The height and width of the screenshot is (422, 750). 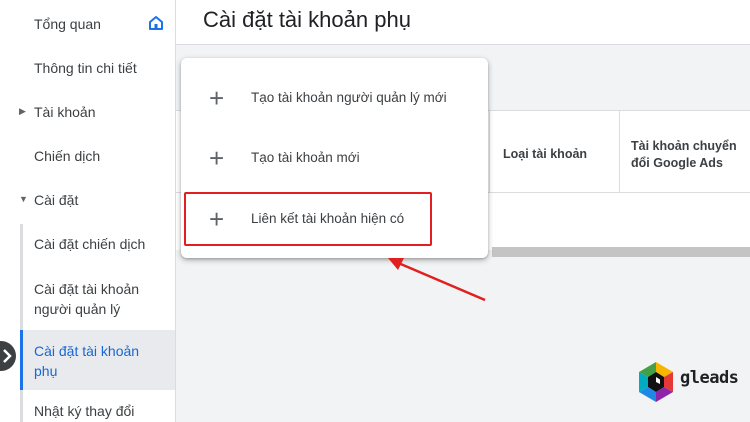 I want to click on sidebar-item-label: Chiến dịch, so click(x=67, y=156).